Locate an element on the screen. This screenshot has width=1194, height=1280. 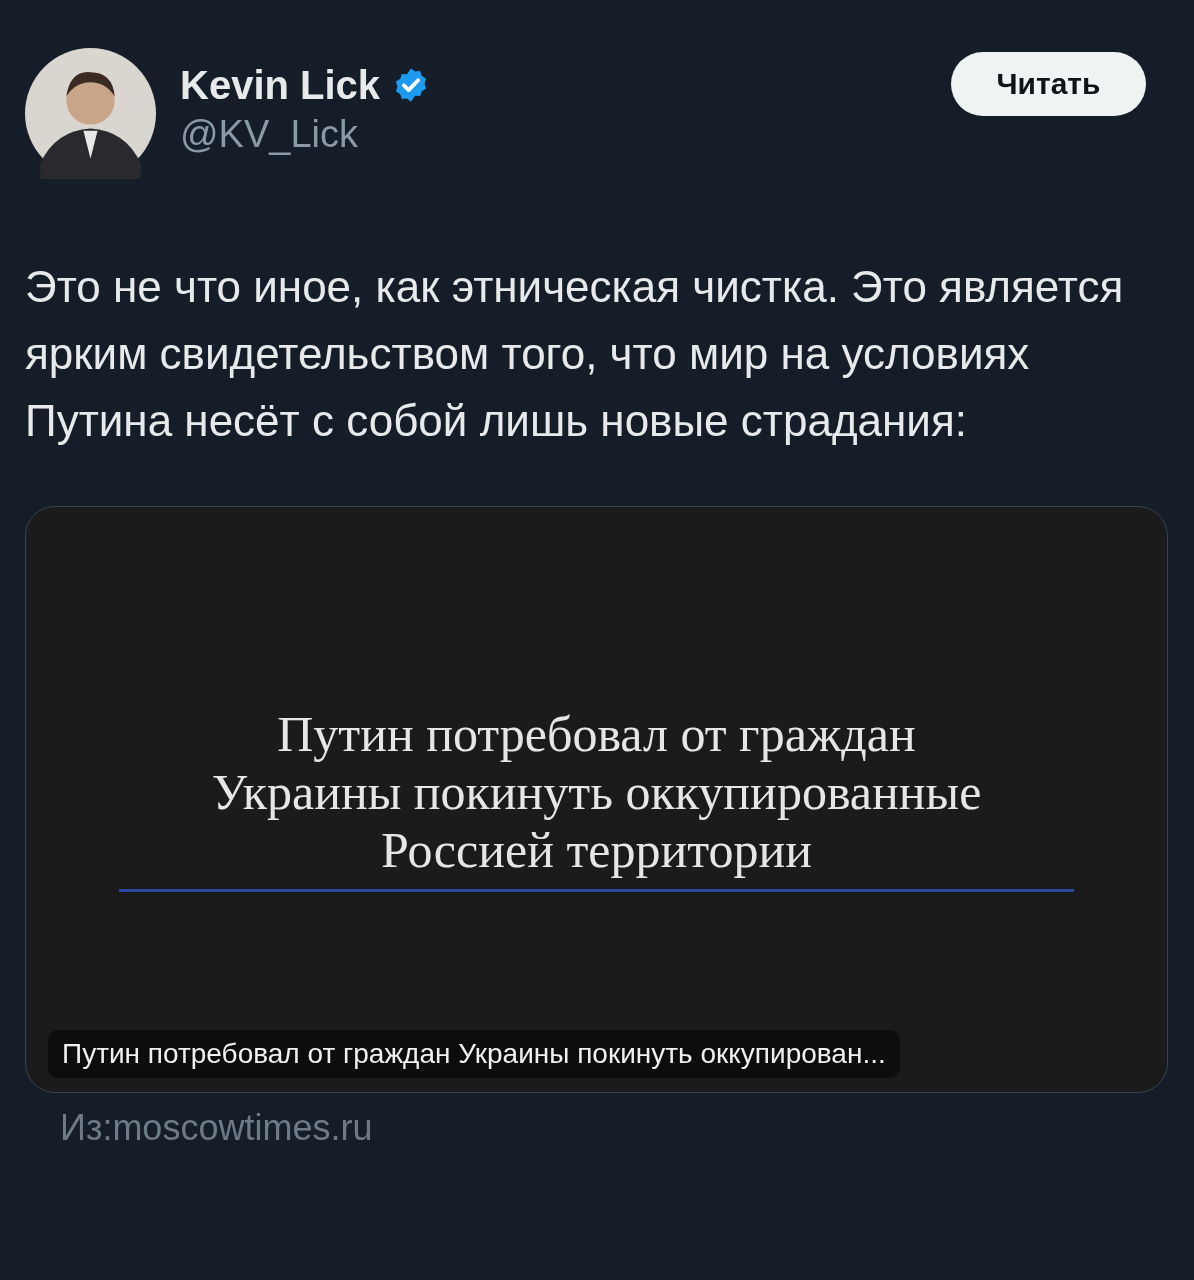
headline-line: Россией территории is located at coordinates (596, 850).